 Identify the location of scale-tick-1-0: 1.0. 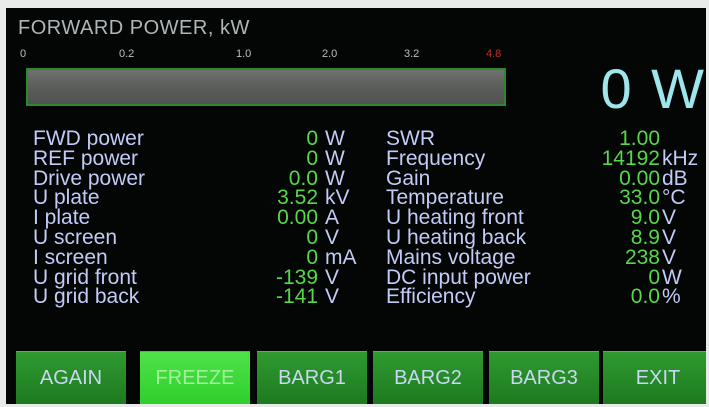
(244, 54).